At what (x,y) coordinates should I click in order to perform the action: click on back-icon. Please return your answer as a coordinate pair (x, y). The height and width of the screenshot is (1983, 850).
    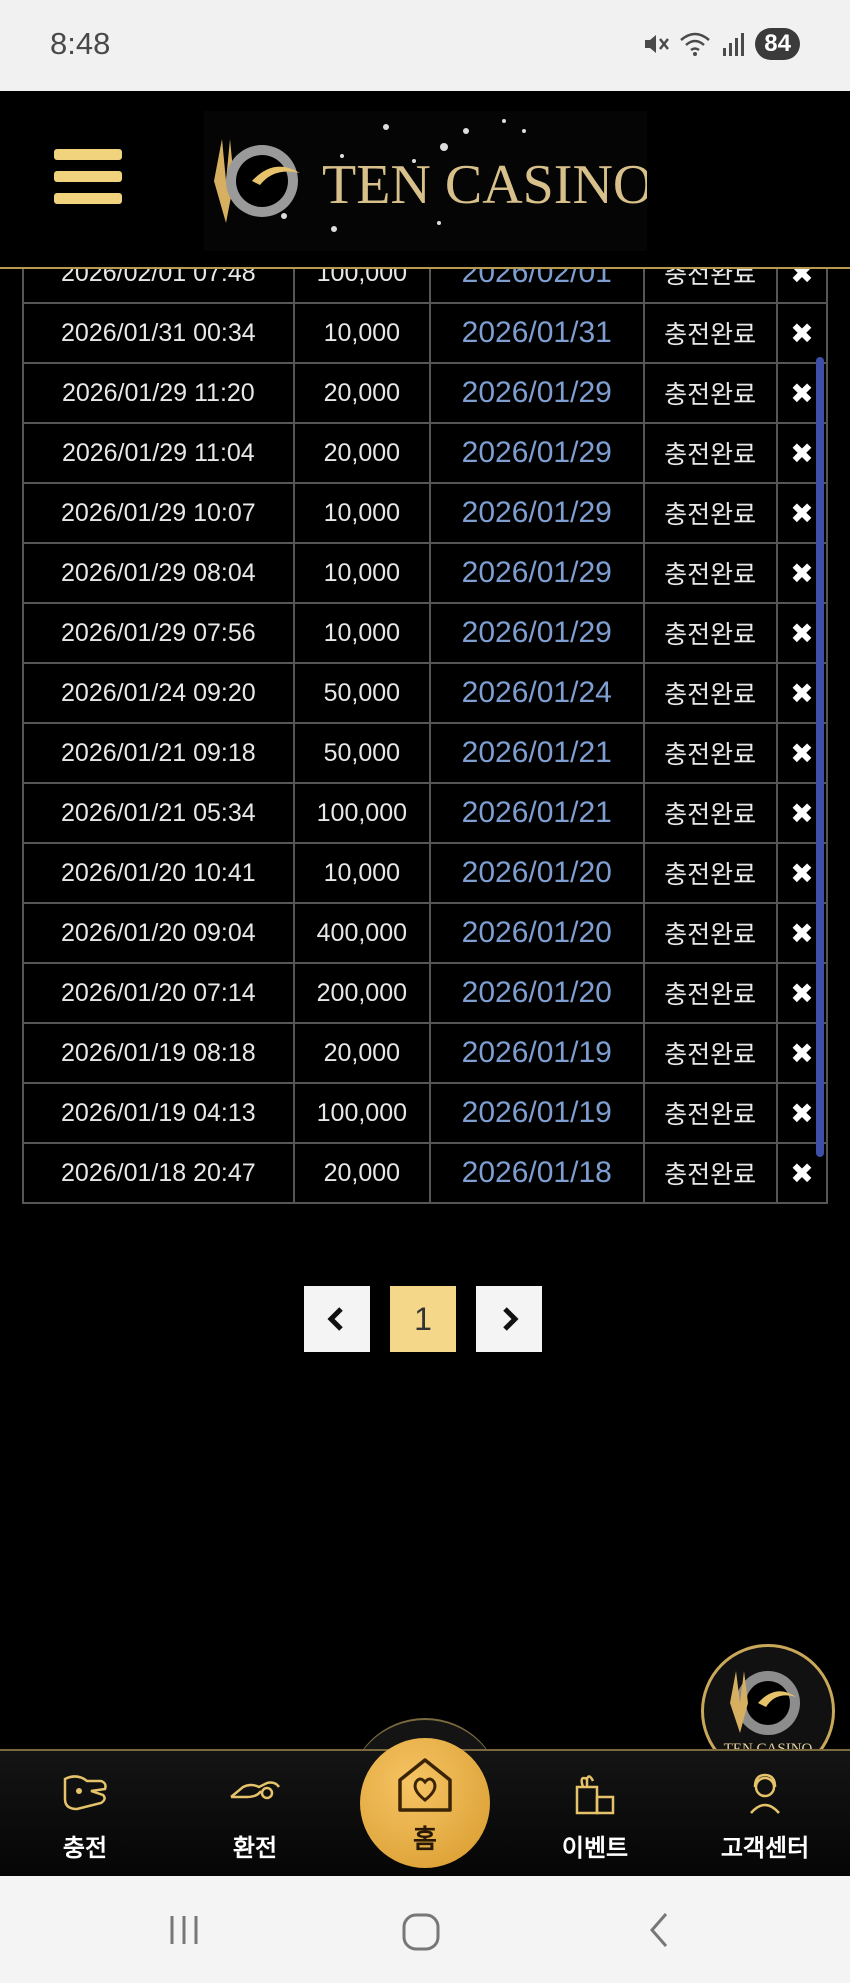
    Looking at the image, I should click on (659, 1930).